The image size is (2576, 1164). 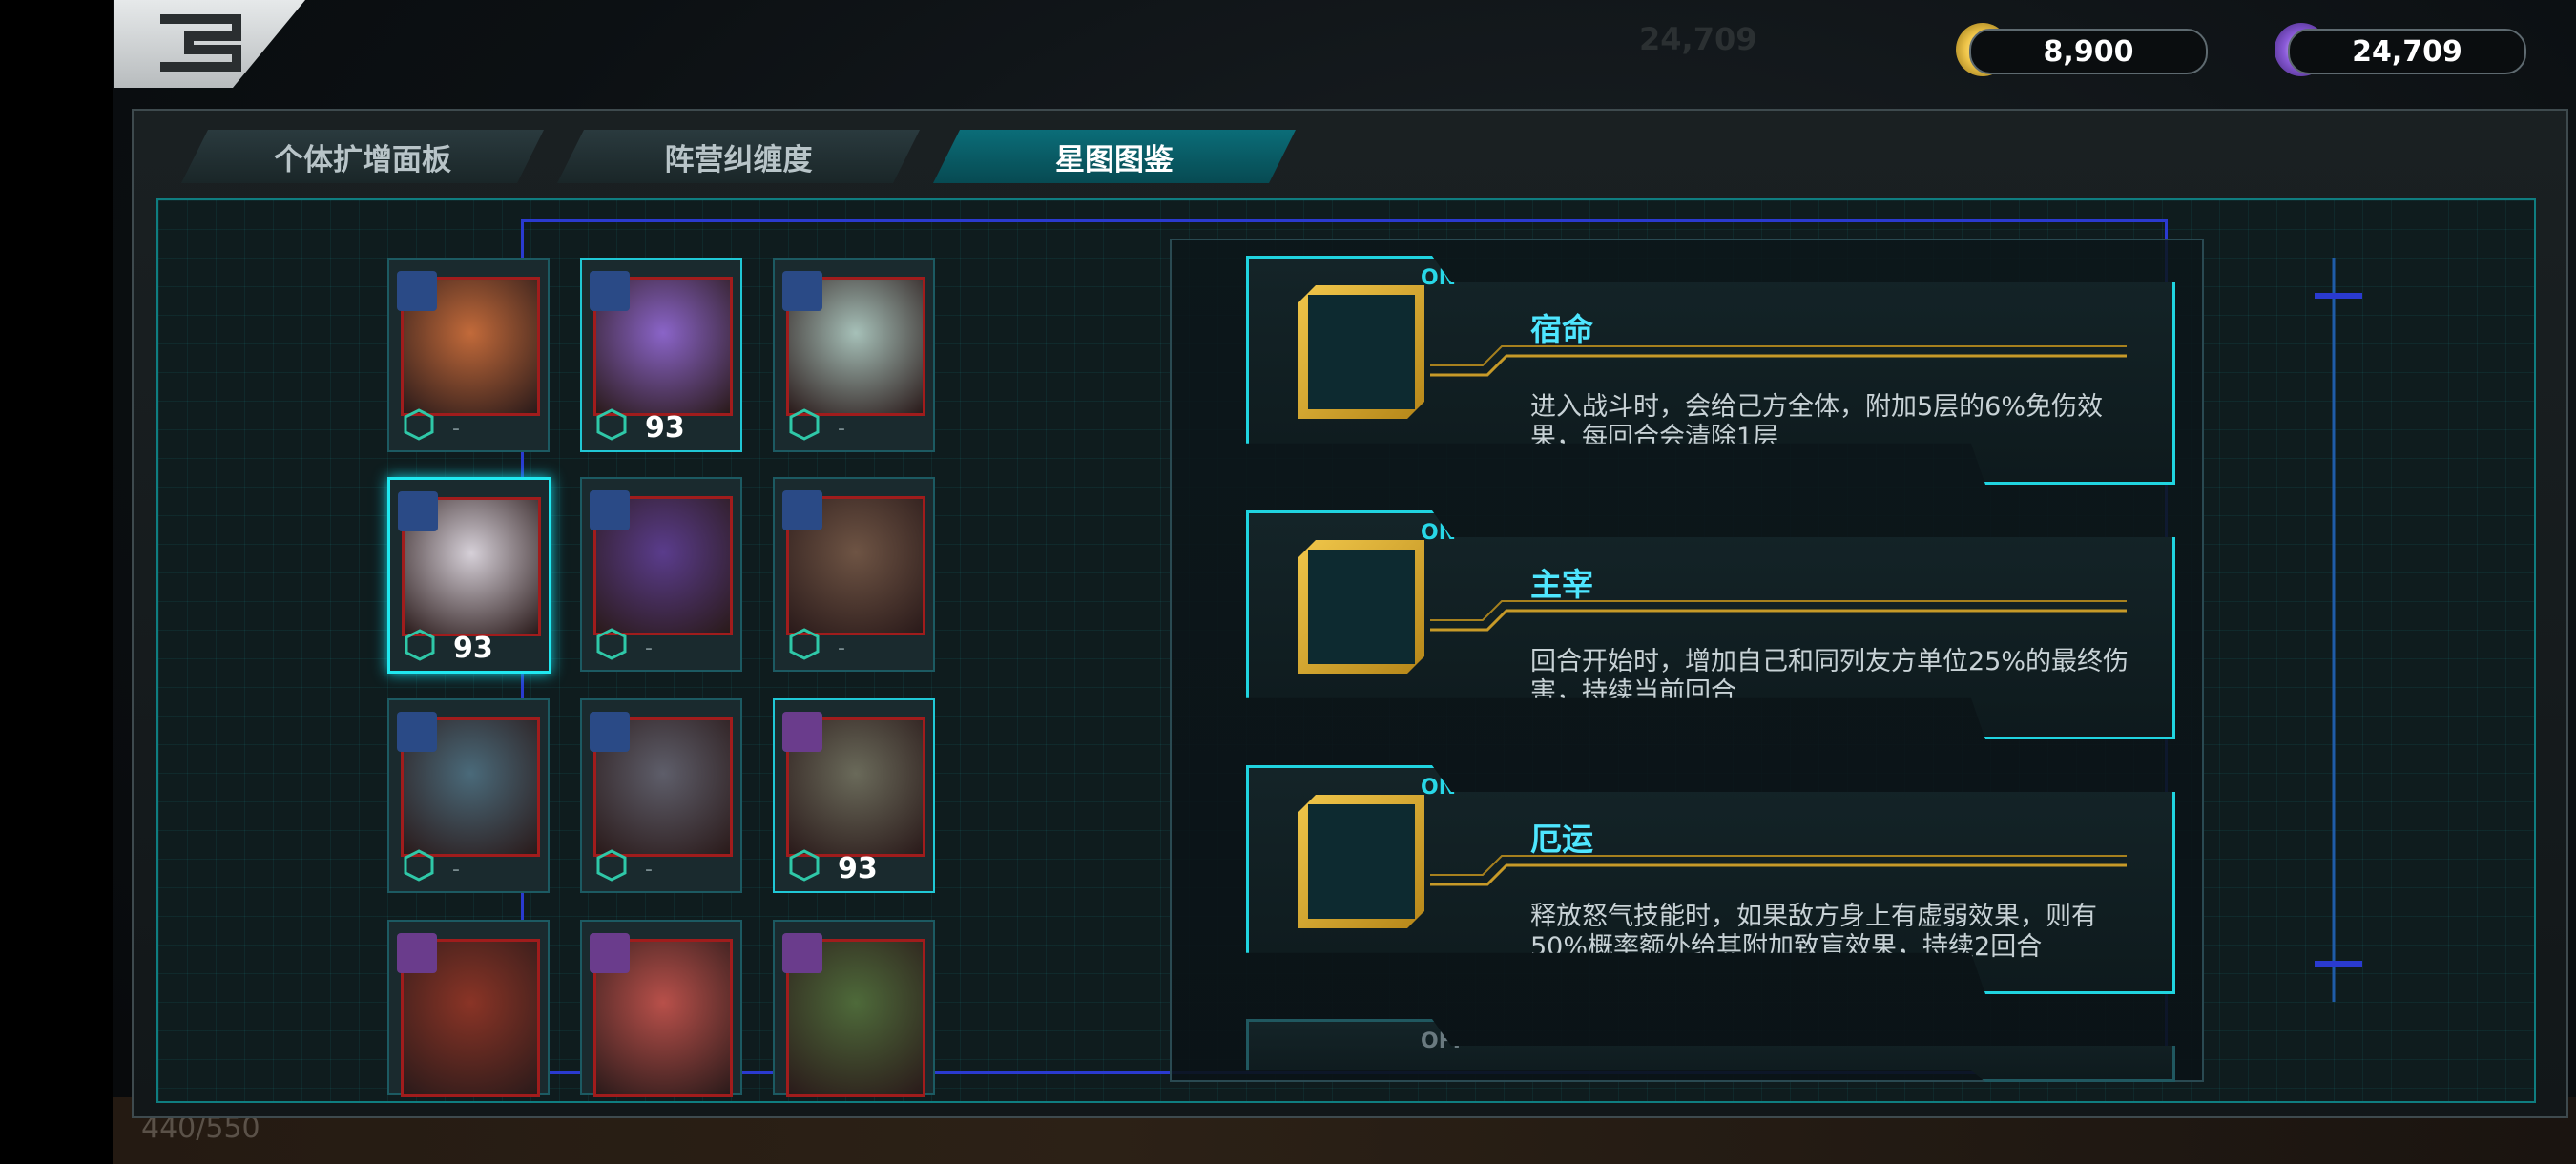 I want to click on skill-name: 主宰, so click(x=1561, y=584).